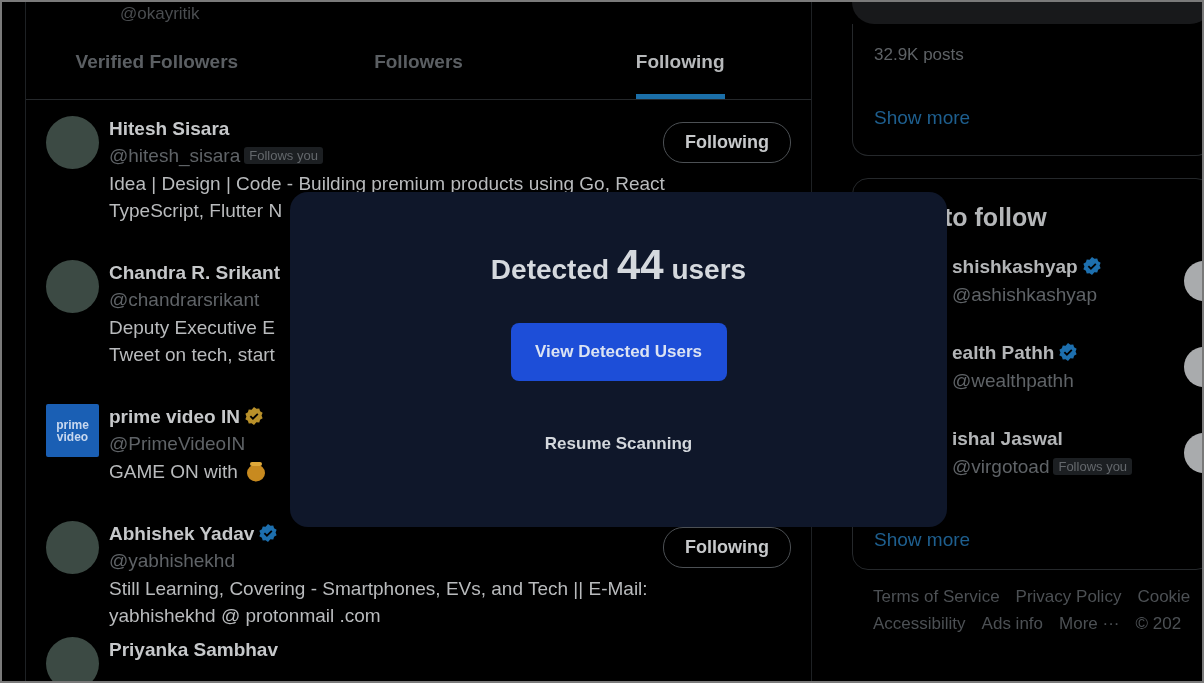  Describe the element at coordinates (1001, 466) in the screenshot. I see `user-handle: @virgotoad` at that location.